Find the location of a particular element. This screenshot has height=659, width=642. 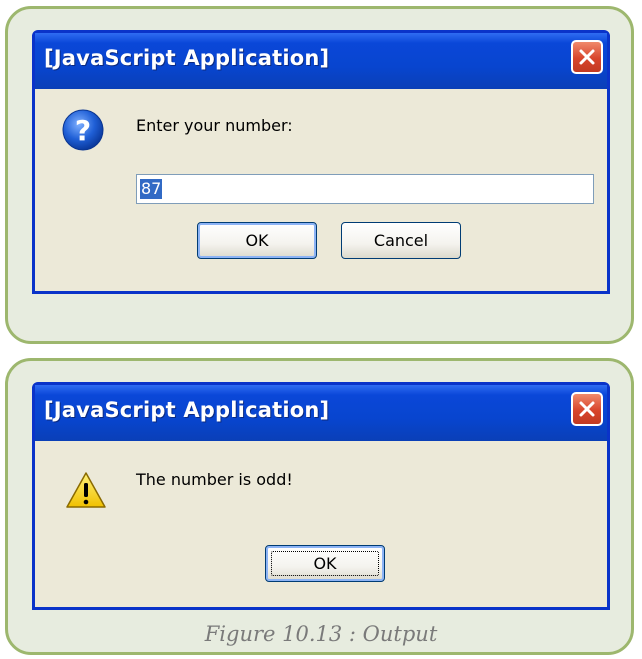

number-input: 87 is located at coordinates (365, 189).